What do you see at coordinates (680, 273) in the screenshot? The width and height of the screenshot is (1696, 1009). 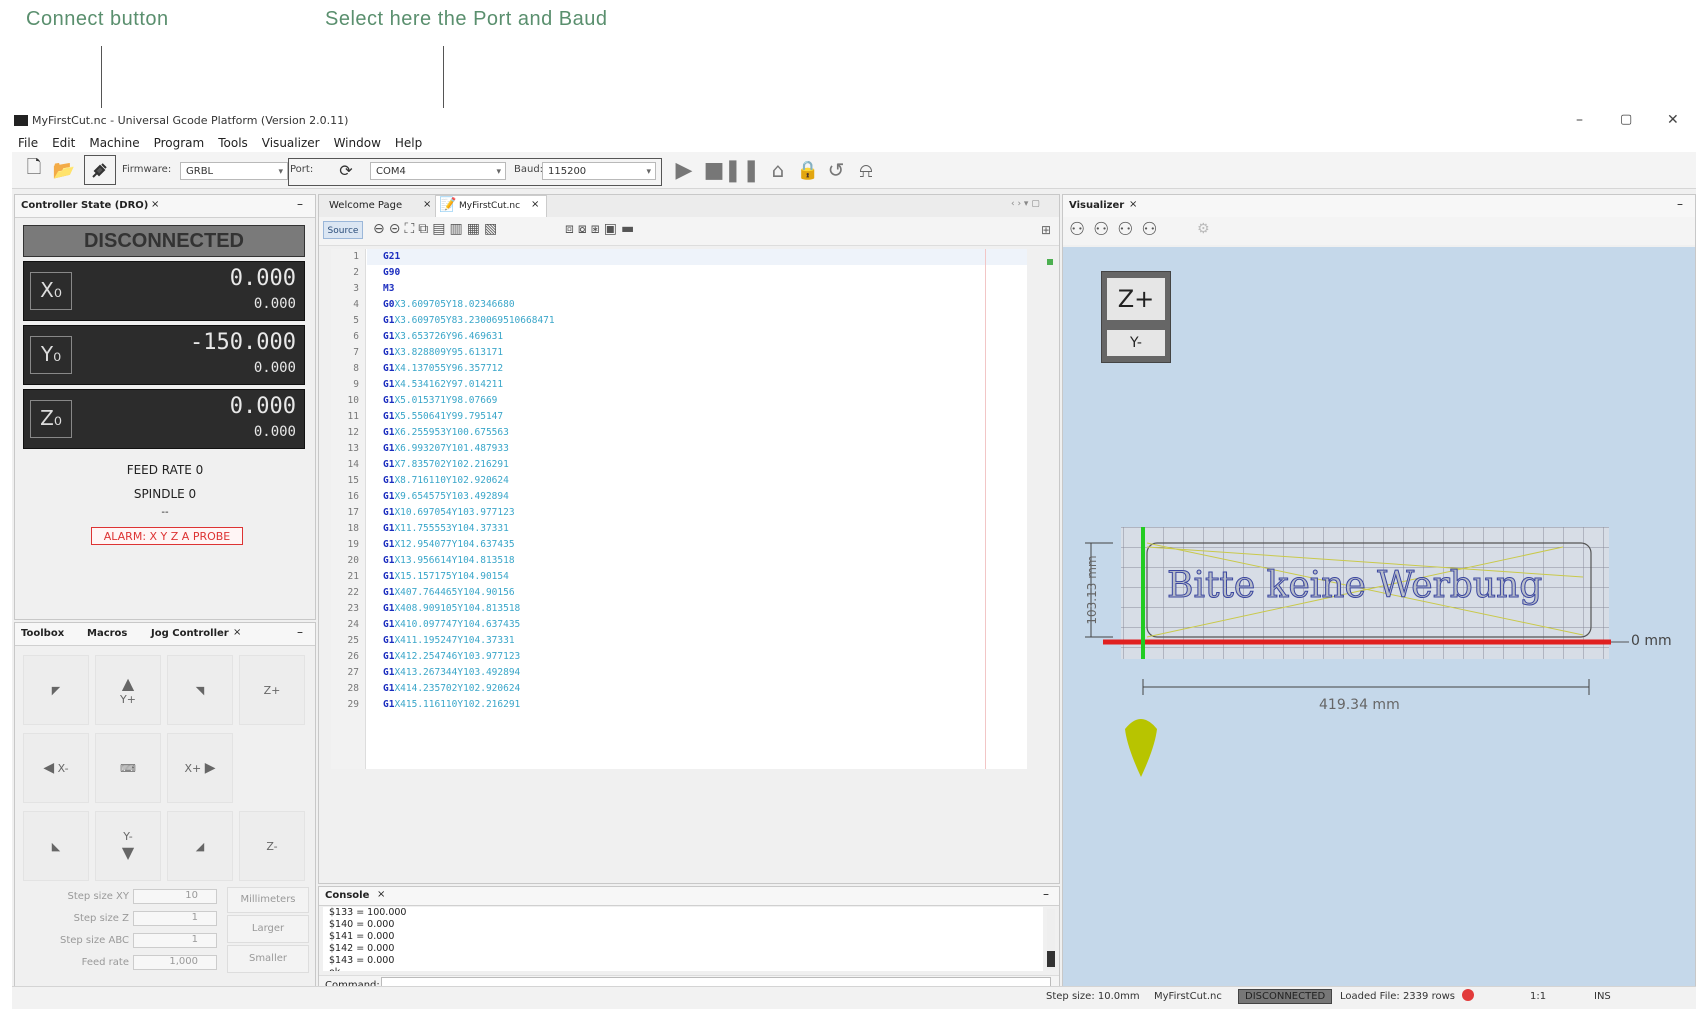 I see `code-line: 2 G90` at bounding box center [680, 273].